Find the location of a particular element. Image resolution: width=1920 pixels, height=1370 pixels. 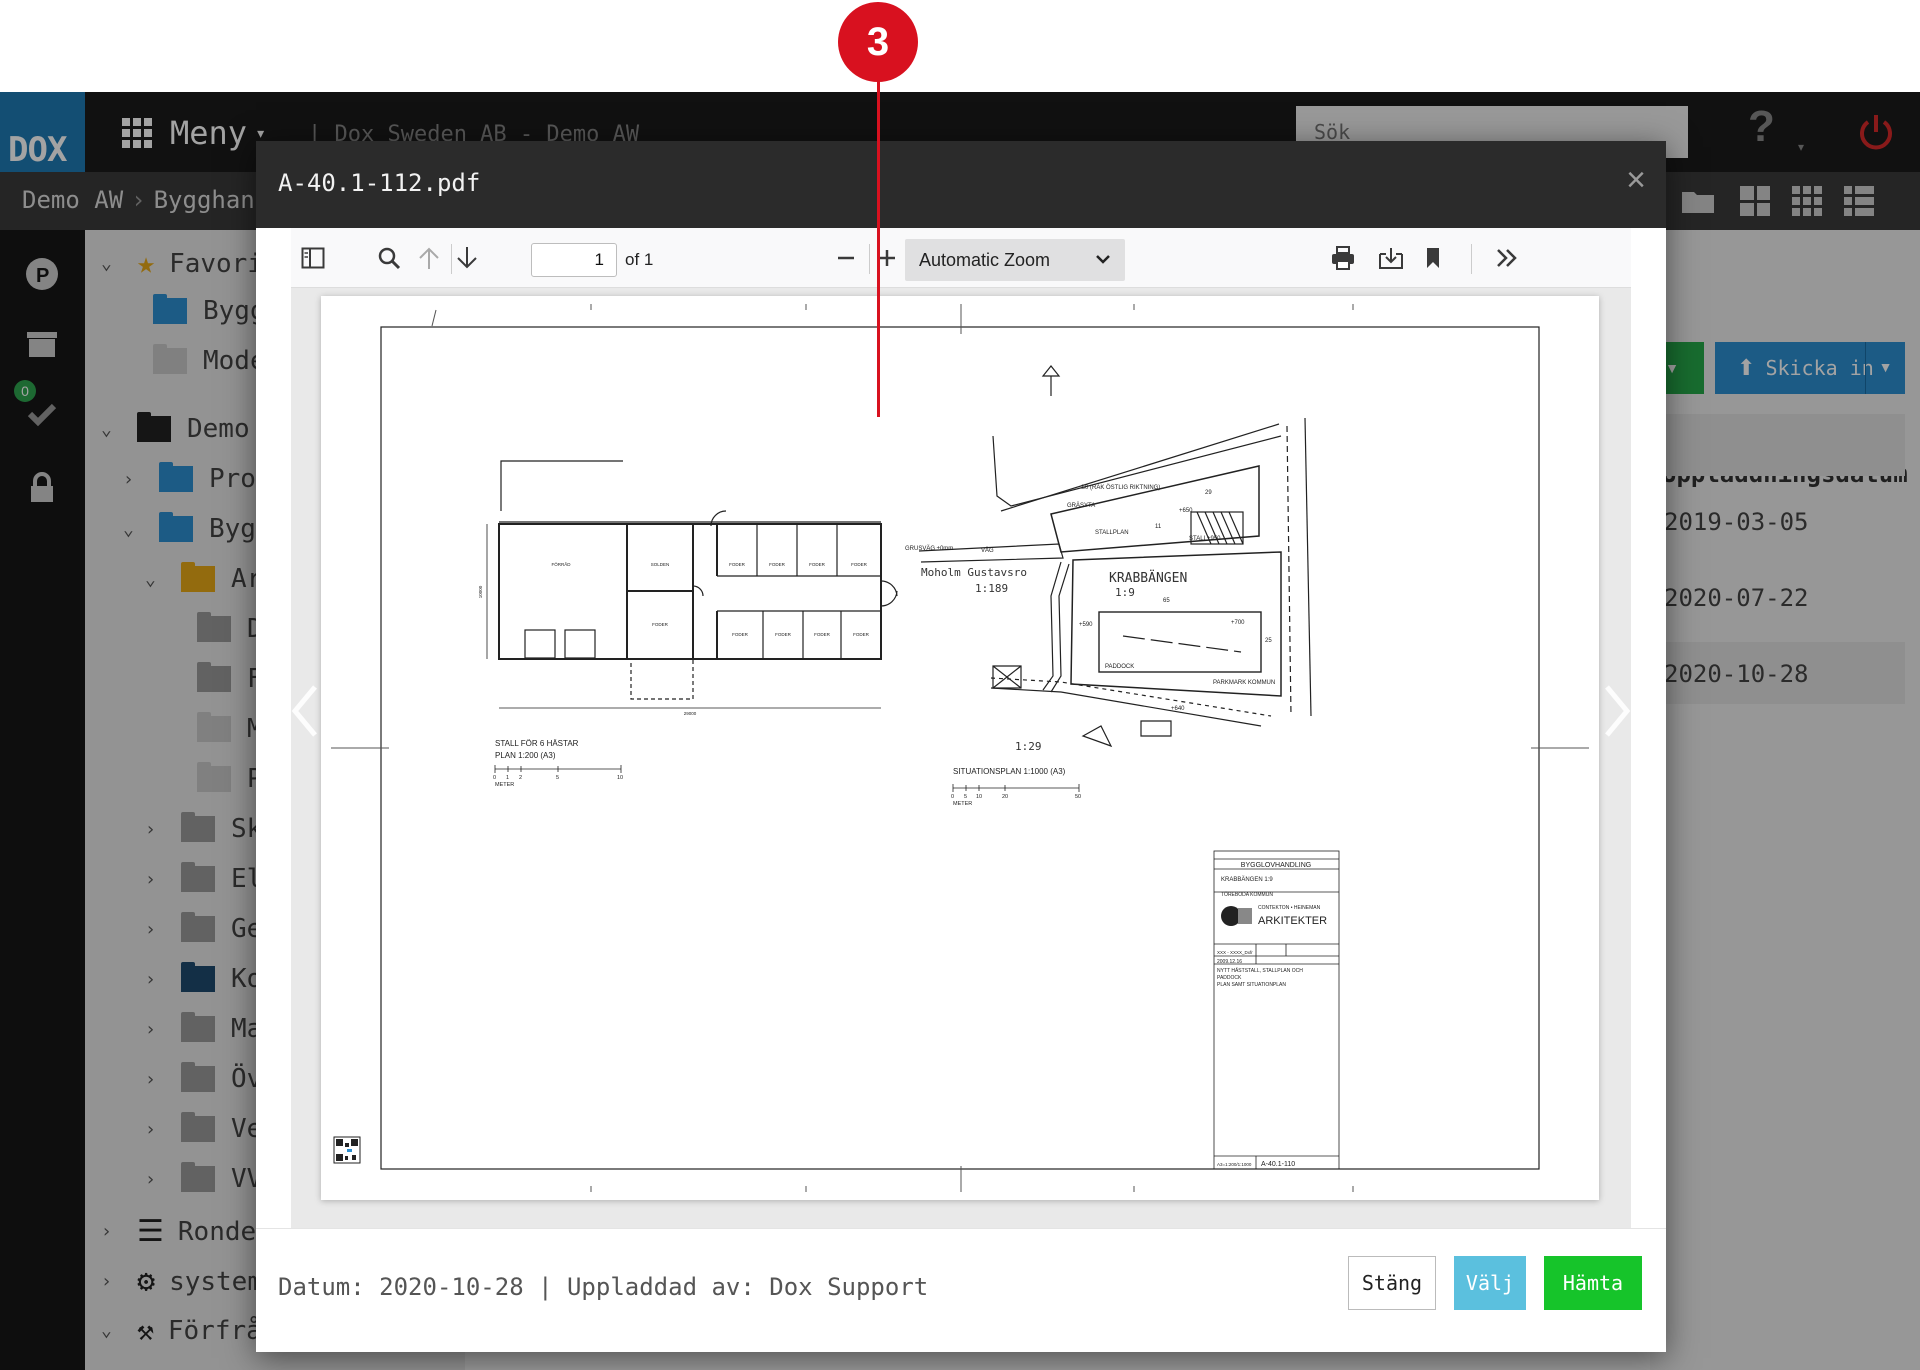

title-block-firm: ARKITEKTER is located at coordinates (1292, 921).